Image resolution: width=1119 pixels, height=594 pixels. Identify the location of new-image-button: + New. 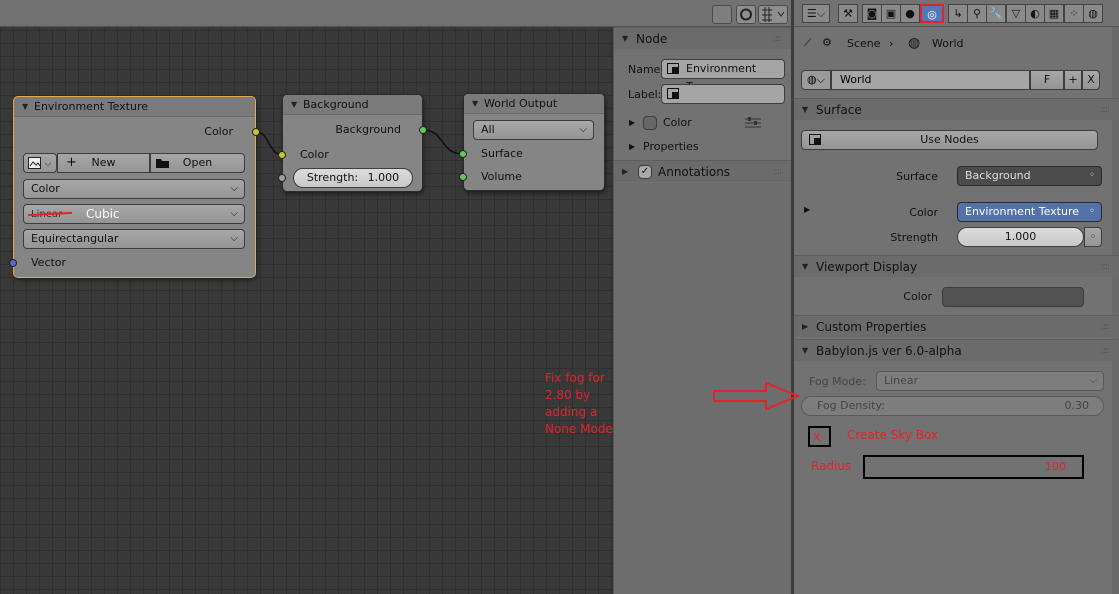
(103, 163).